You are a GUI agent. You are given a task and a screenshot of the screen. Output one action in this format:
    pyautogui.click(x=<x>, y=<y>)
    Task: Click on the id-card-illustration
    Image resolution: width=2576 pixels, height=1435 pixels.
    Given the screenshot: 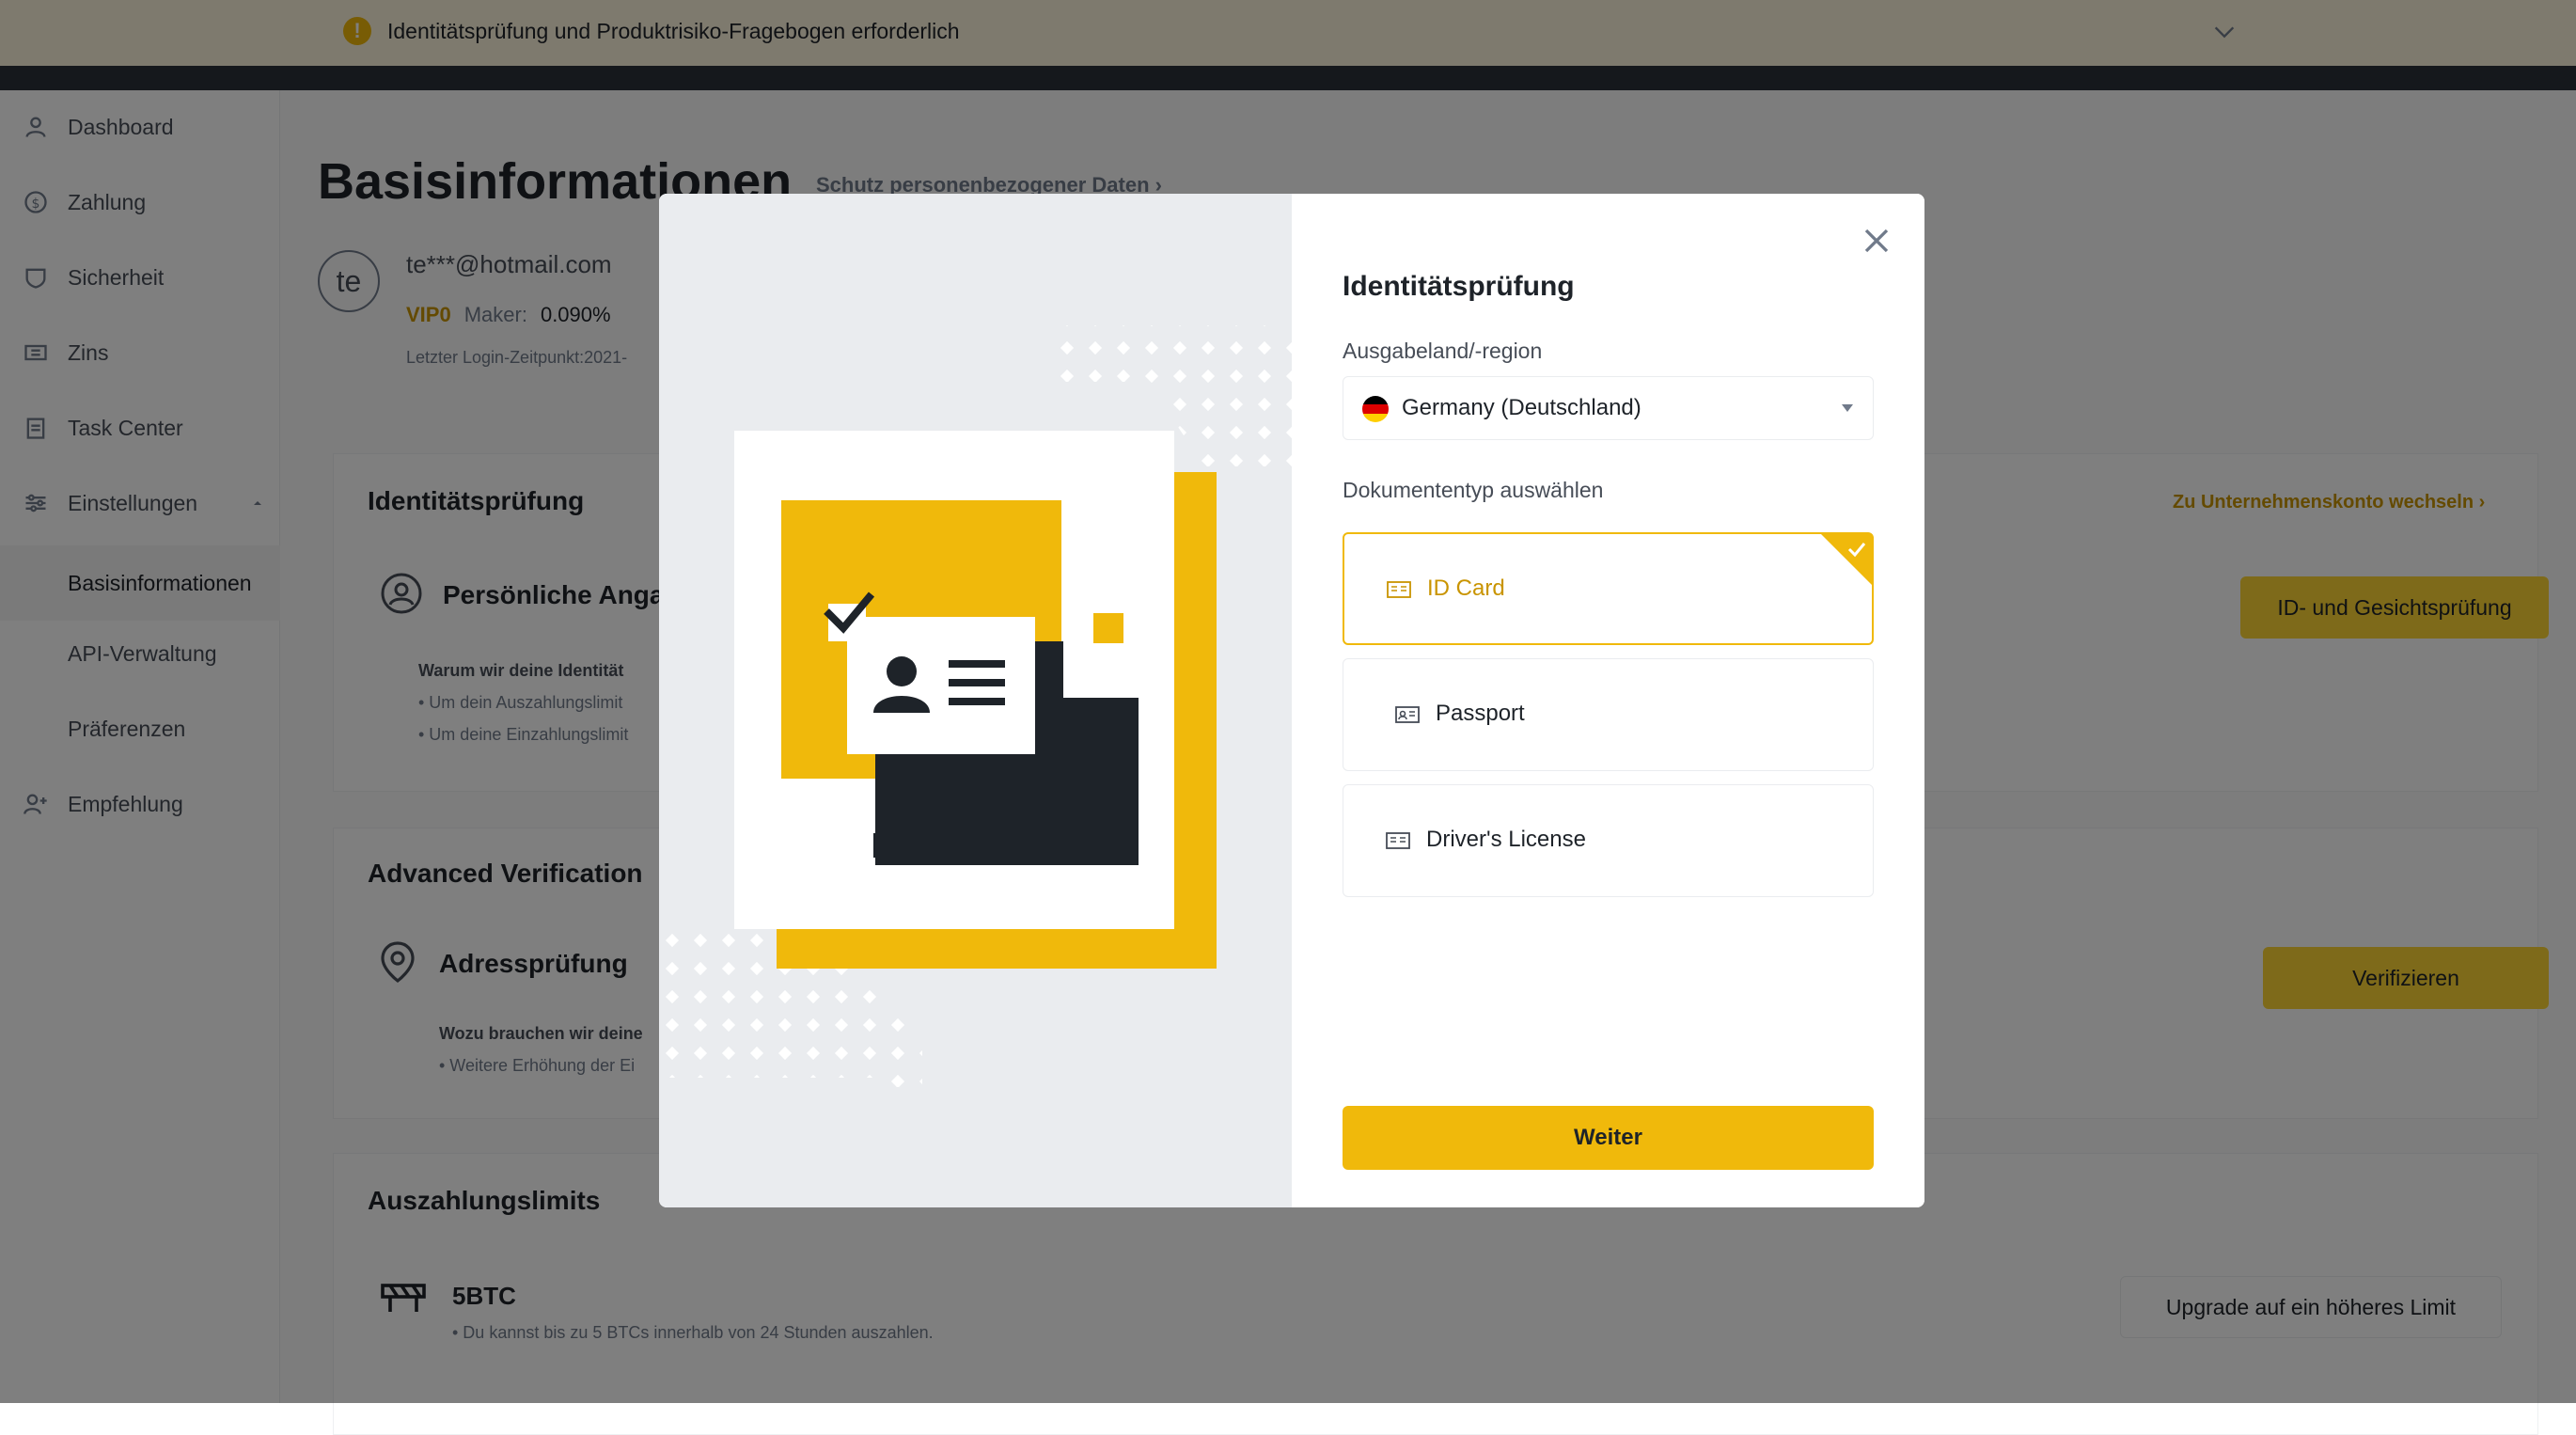 What is the action you would take?
    pyautogui.click(x=976, y=706)
    